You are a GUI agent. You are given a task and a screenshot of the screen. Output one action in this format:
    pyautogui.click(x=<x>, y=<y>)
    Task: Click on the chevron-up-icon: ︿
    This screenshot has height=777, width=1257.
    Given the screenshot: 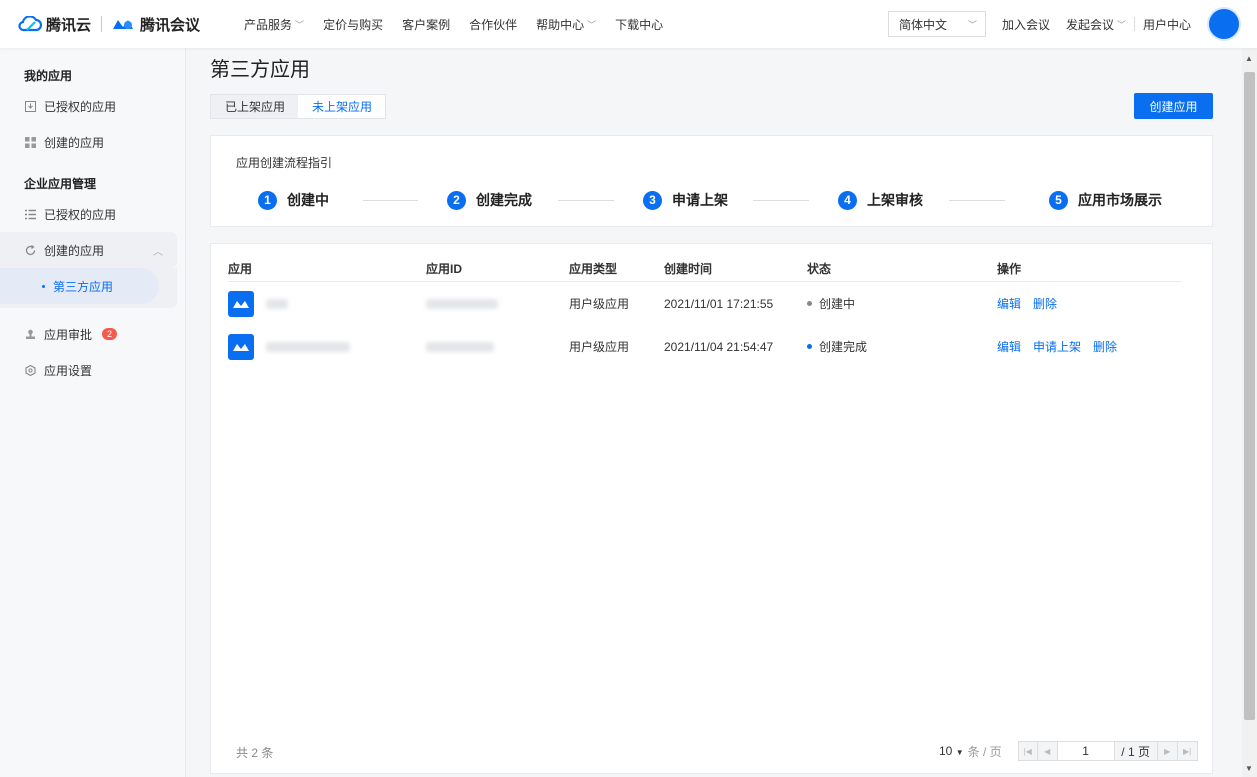 What is the action you would take?
    pyautogui.click(x=158, y=252)
    